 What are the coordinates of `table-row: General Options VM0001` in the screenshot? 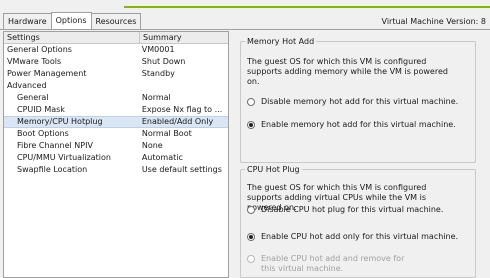 It's located at (116, 50).